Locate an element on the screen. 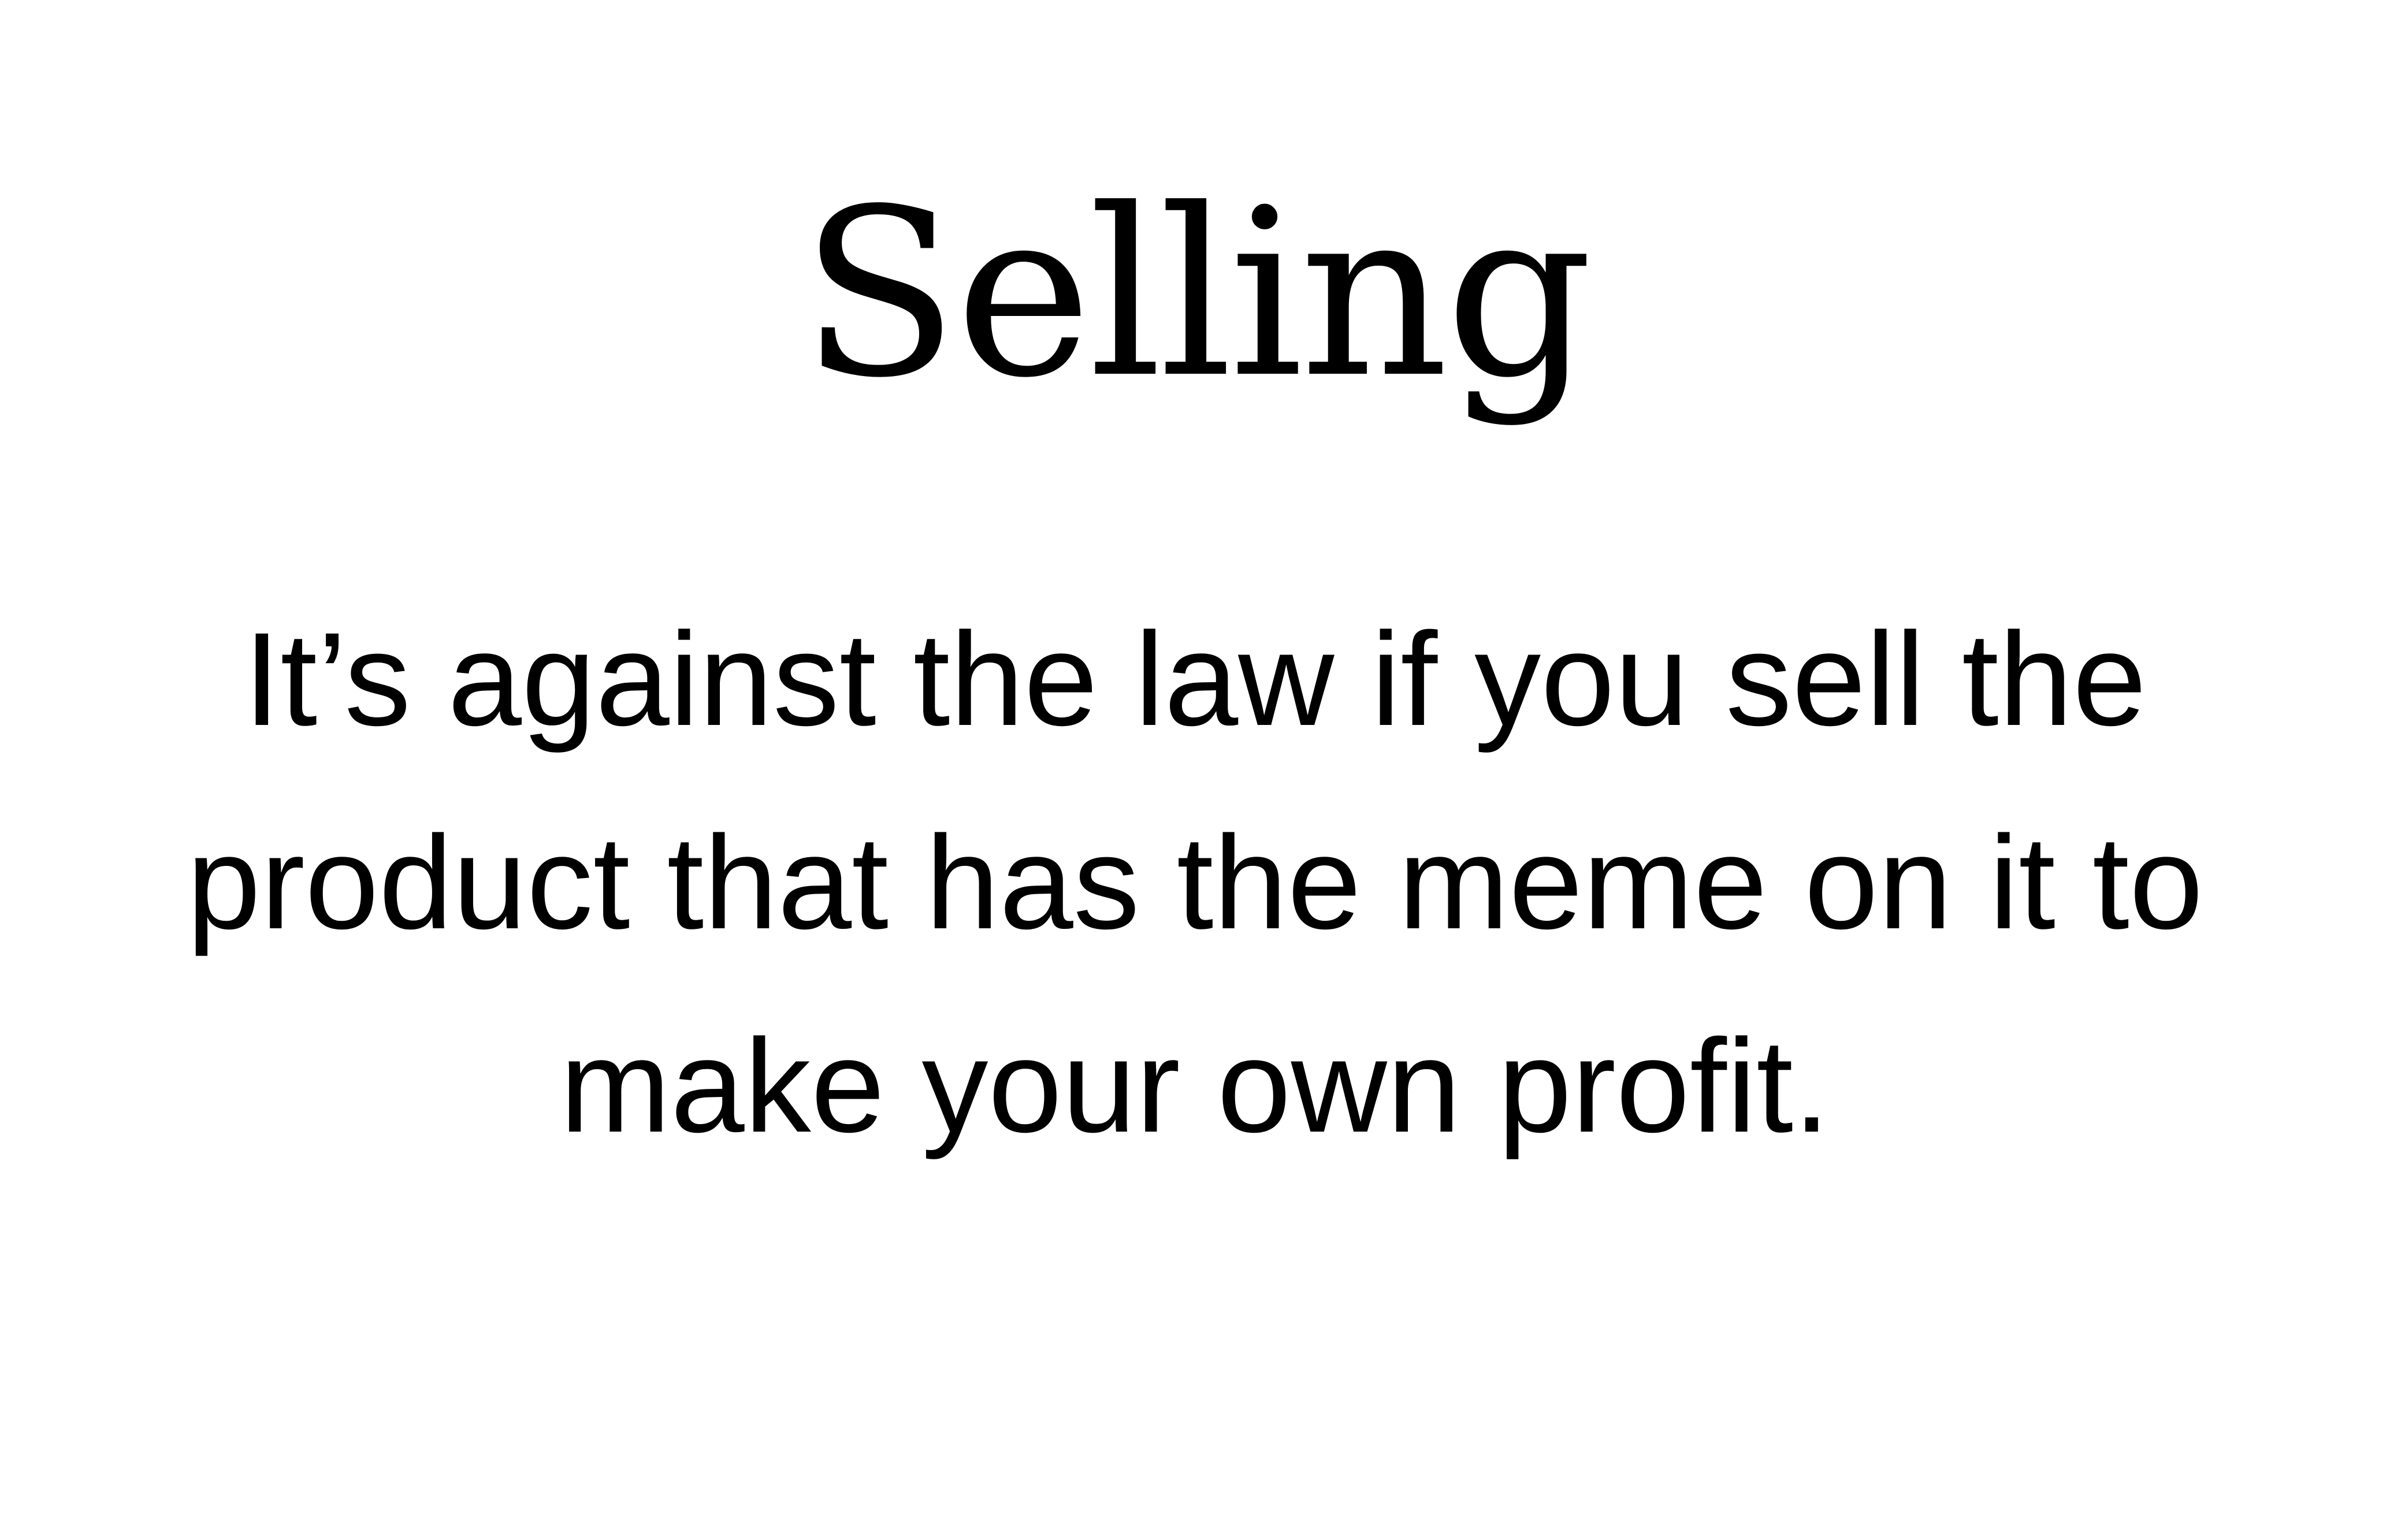 This screenshot has height=1540, width=2390. body-line-2: product that has the meme on it to is located at coordinates (1195, 882).